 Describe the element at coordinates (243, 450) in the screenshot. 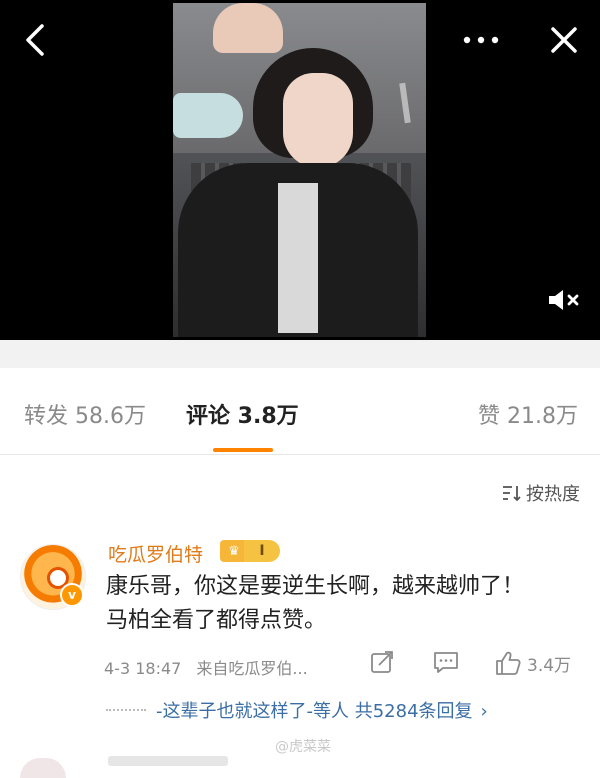

I see `active-tab-indicator` at that location.